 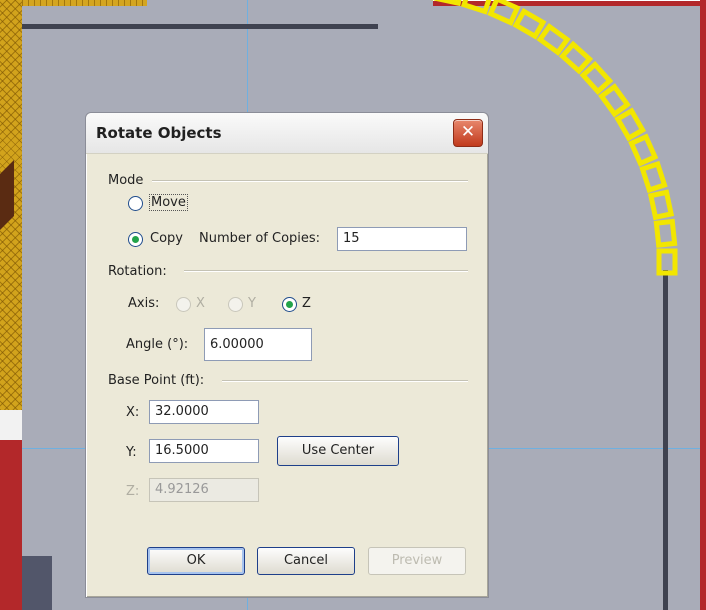 I want to click on y-input: 16.5000, so click(x=204, y=451).